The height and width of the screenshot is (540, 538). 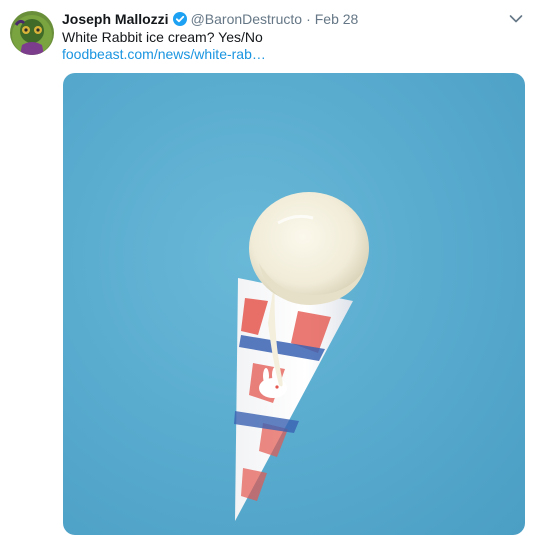 What do you see at coordinates (179, 19) in the screenshot?
I see `verified-badge-icon` at bounding box center [179, 19].